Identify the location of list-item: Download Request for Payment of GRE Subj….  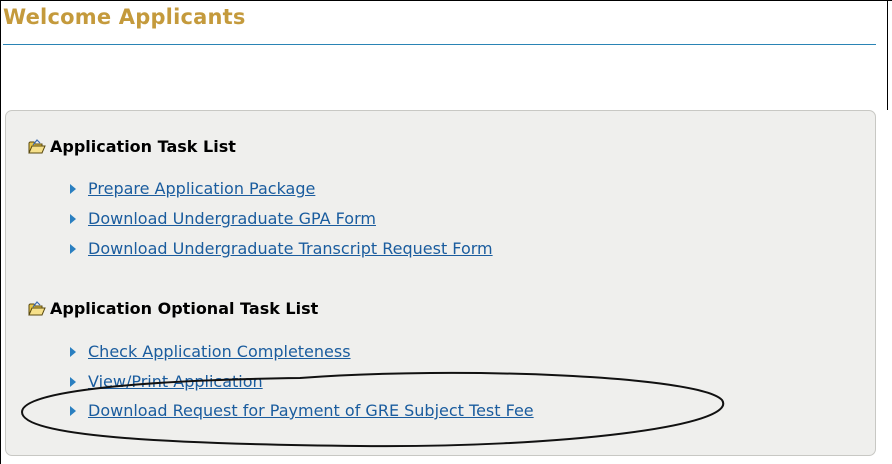
(301, 410).